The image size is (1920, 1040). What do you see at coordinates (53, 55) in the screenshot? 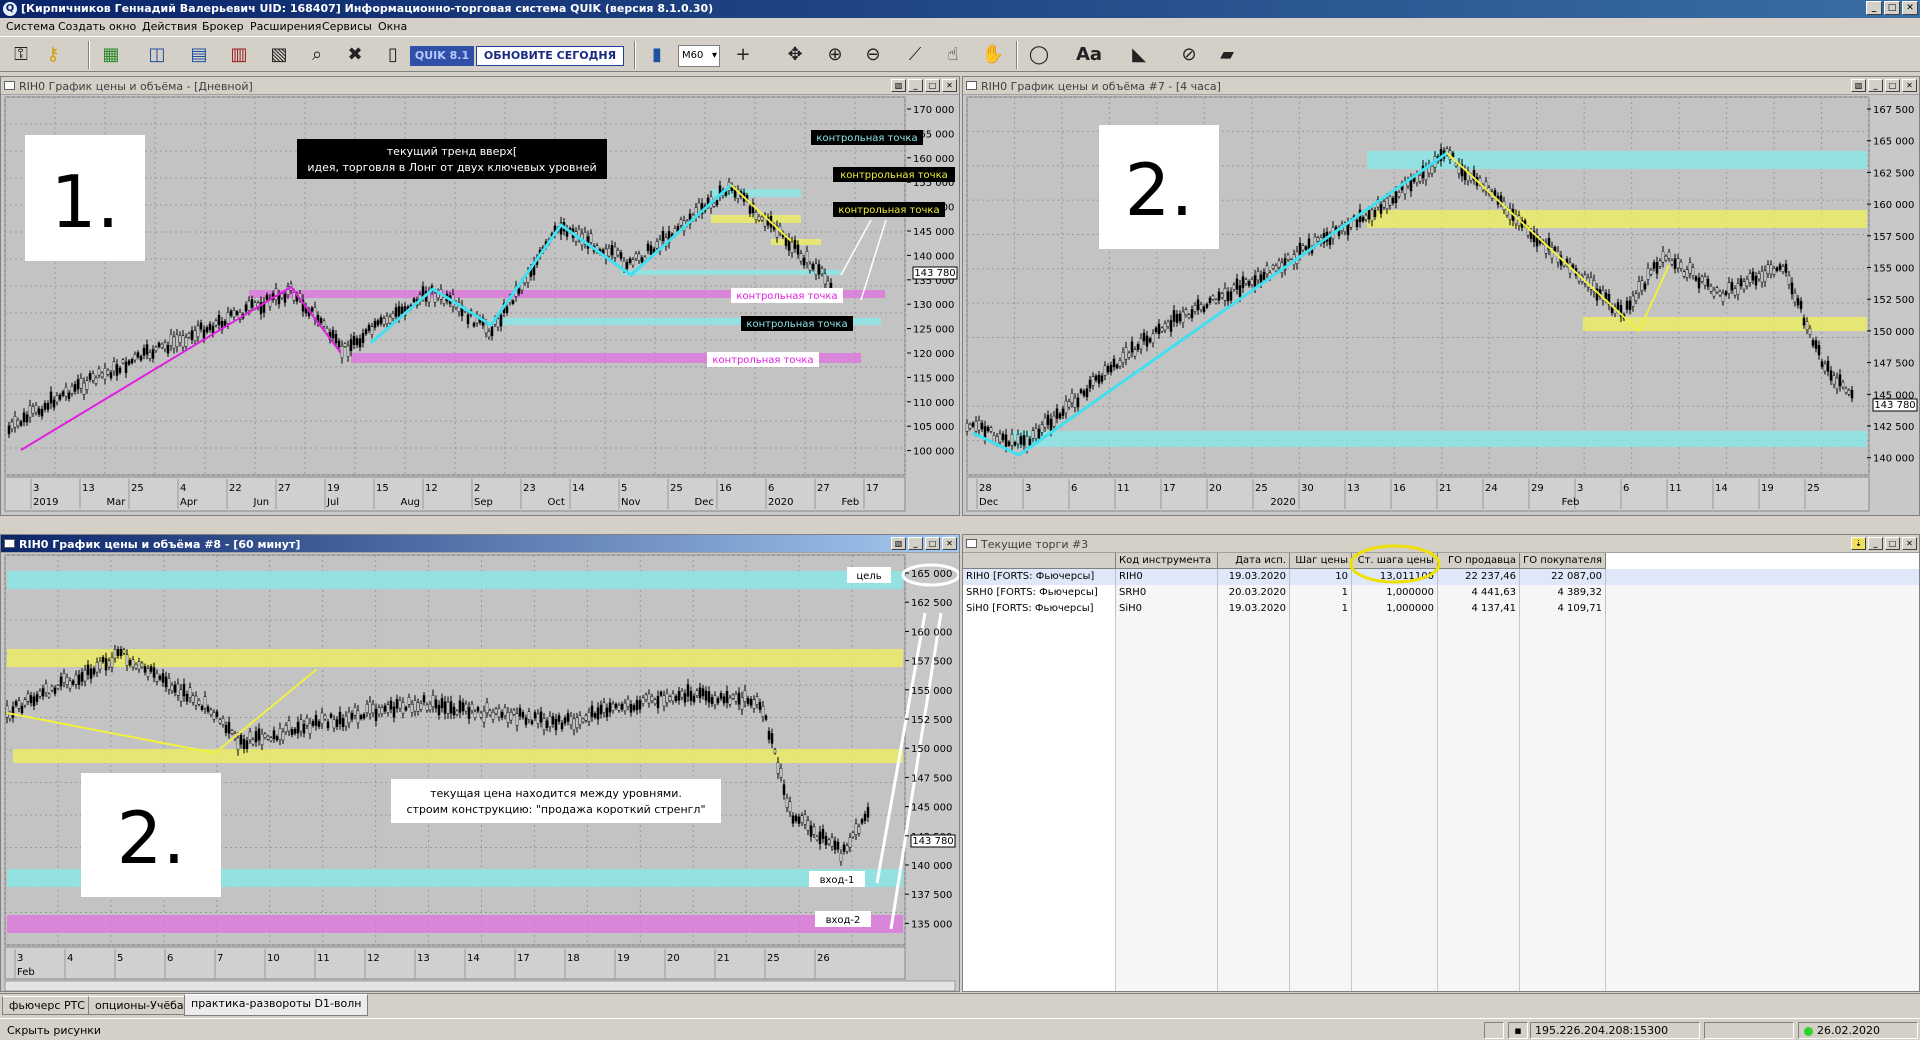
I see `key-gold-icon: ⚷` at bounding box center [53, 55].